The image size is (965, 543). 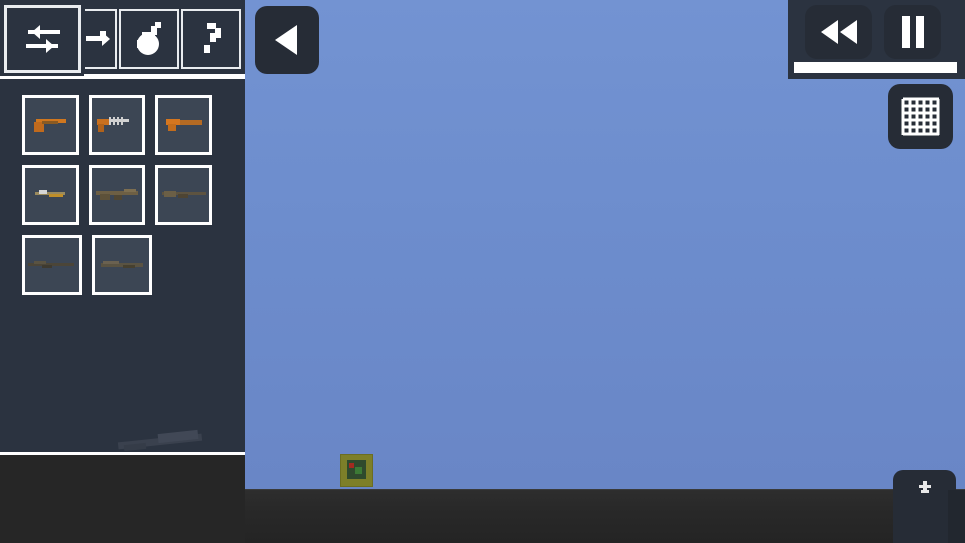 What do you see at coordinates (351, 465) in the screenshot?
I see `ragdoll-marker-red` at bounding box center [351, 465].